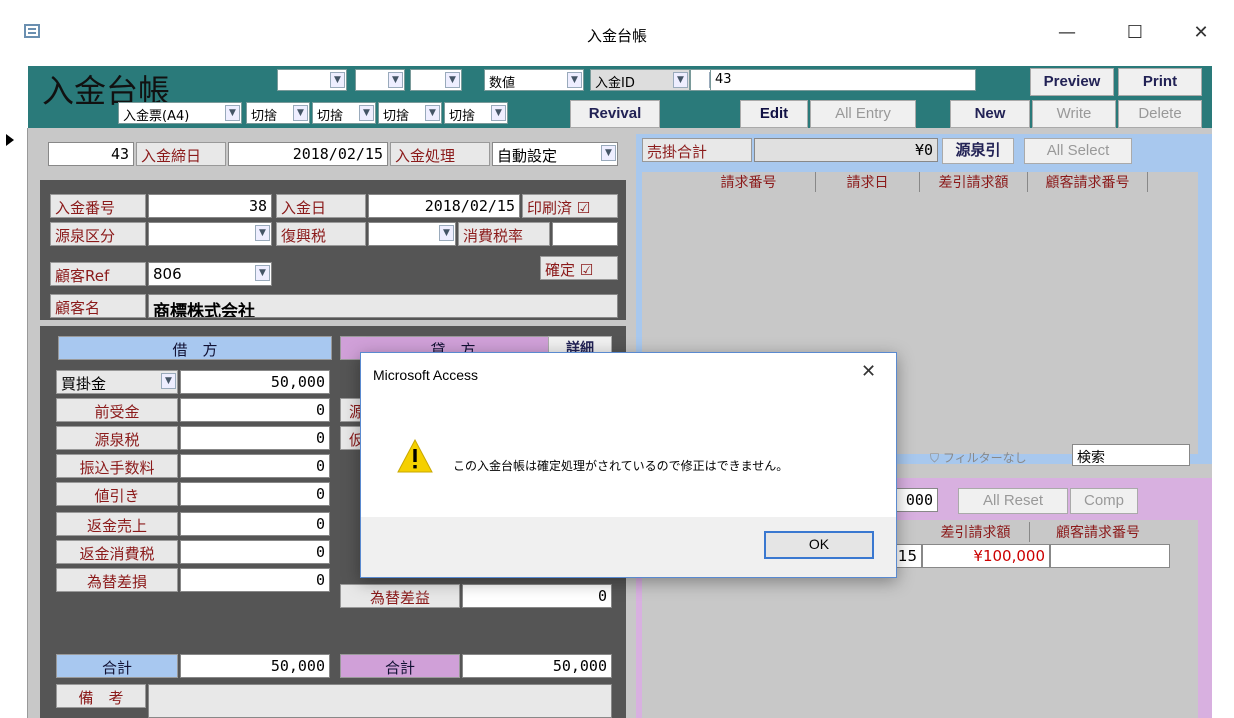 The image size is (1234, 718). I want to click on round-combo-2: 切捨 ▼, so click(344, 113).